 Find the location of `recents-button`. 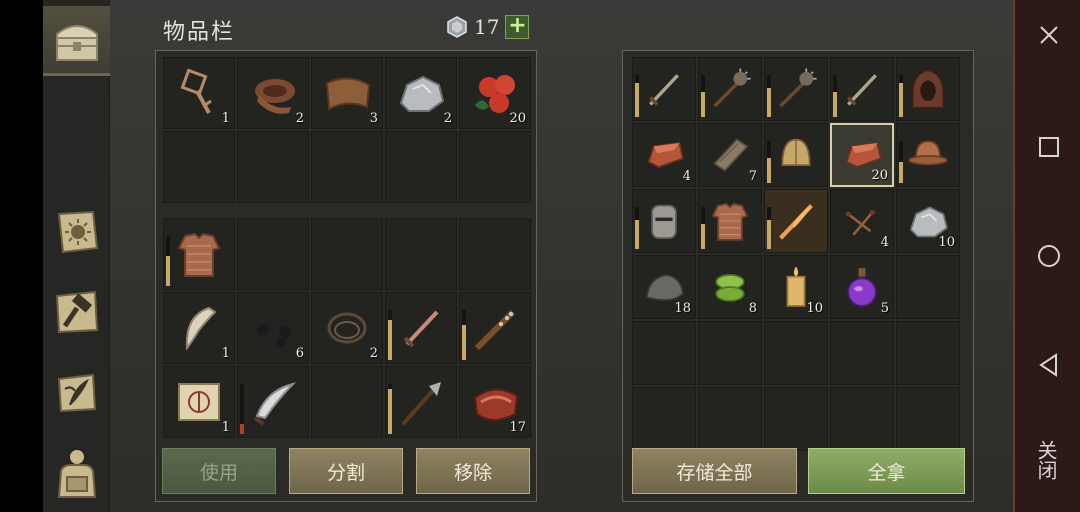

recents-button is located at coordinates (1047, 147).